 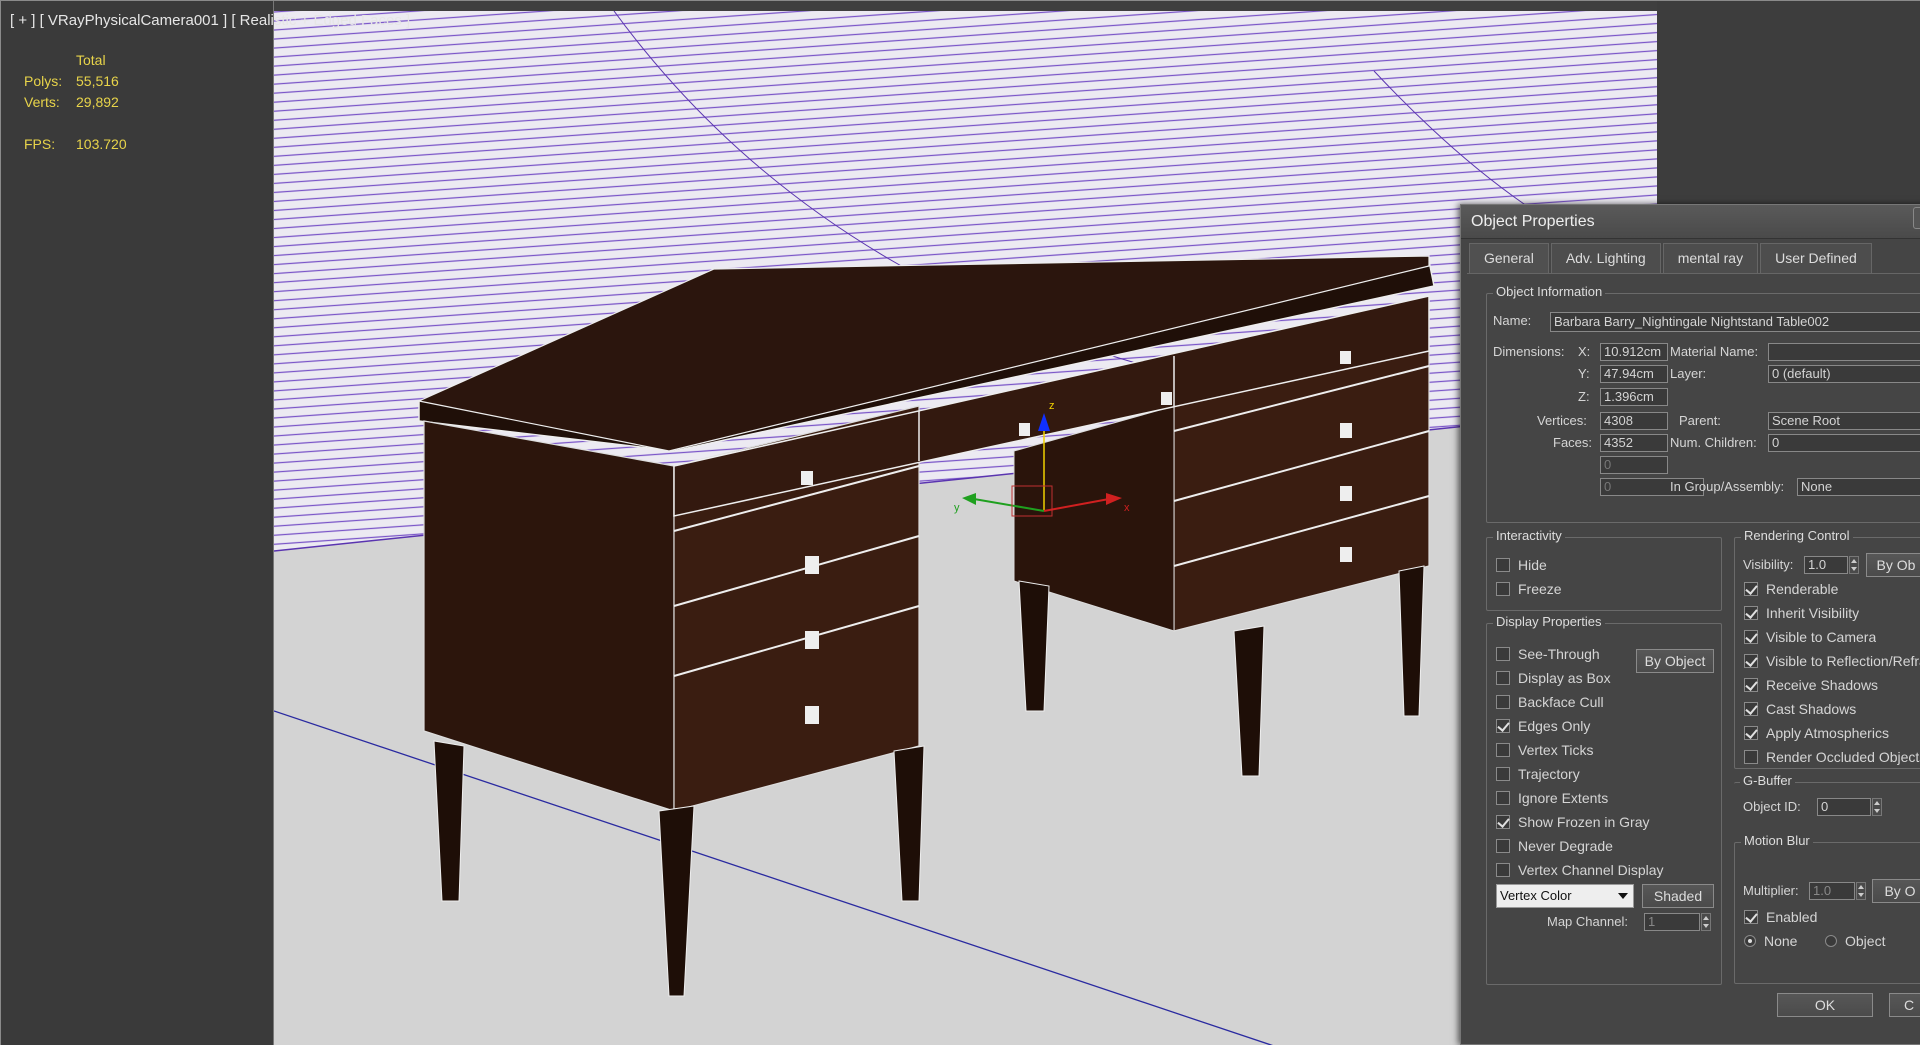 I want to click on render-by-object-button: By Ob, so click(x=1893, y=565).